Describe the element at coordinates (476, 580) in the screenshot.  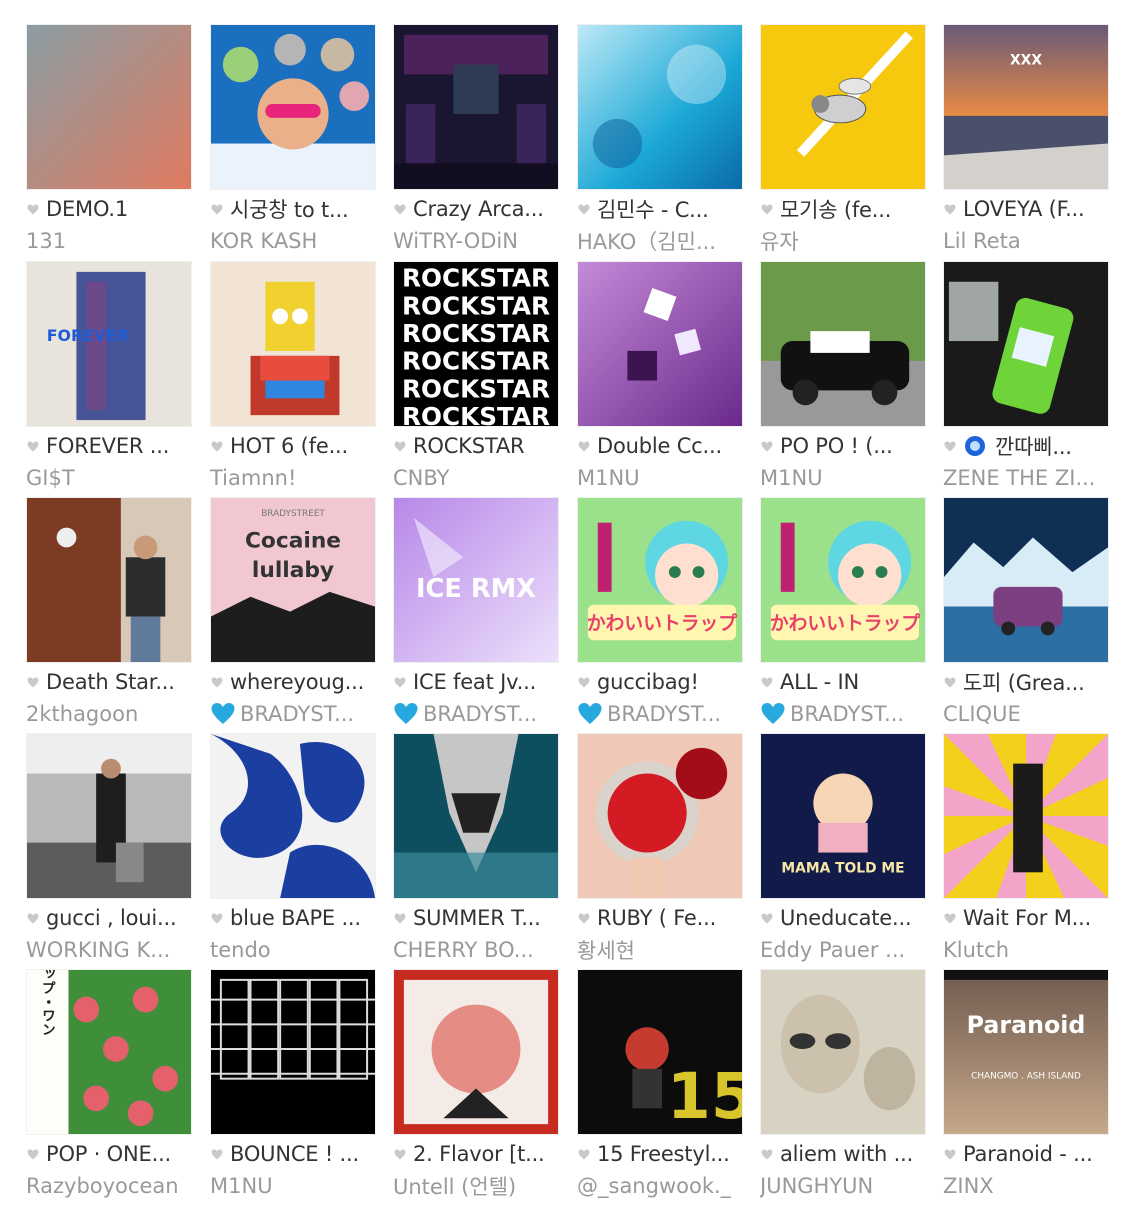
I see `track-artwork: ICE RMX` at that location.